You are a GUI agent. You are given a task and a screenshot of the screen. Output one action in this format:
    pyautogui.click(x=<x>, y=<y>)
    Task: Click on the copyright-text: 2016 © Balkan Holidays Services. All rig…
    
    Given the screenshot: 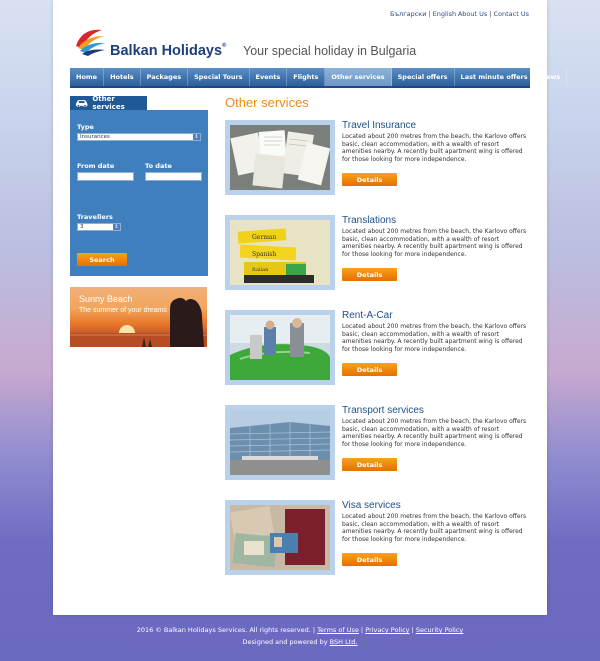 What is the action you would take?
    pyautogui.click(x=223, y=630)
    